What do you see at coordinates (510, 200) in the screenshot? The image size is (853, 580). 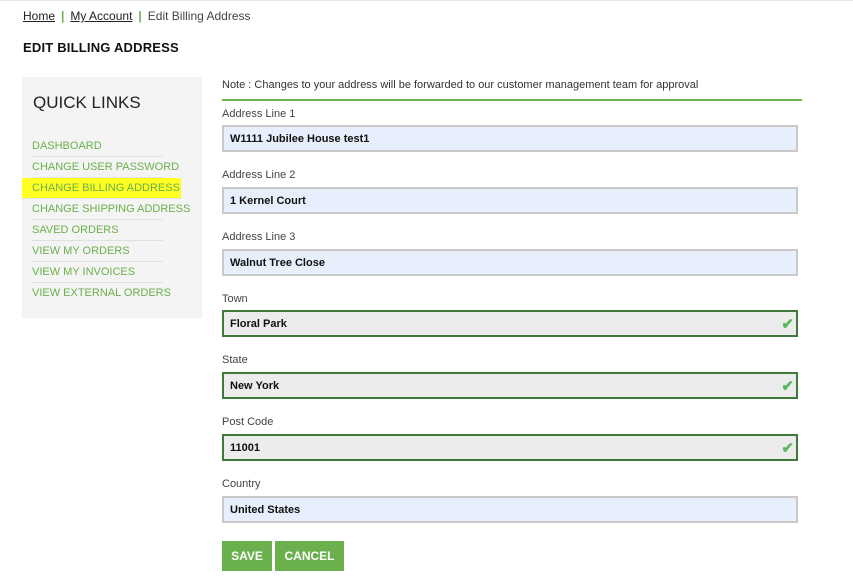 I see `address-line-2-input` at bounding box center [510, 200].